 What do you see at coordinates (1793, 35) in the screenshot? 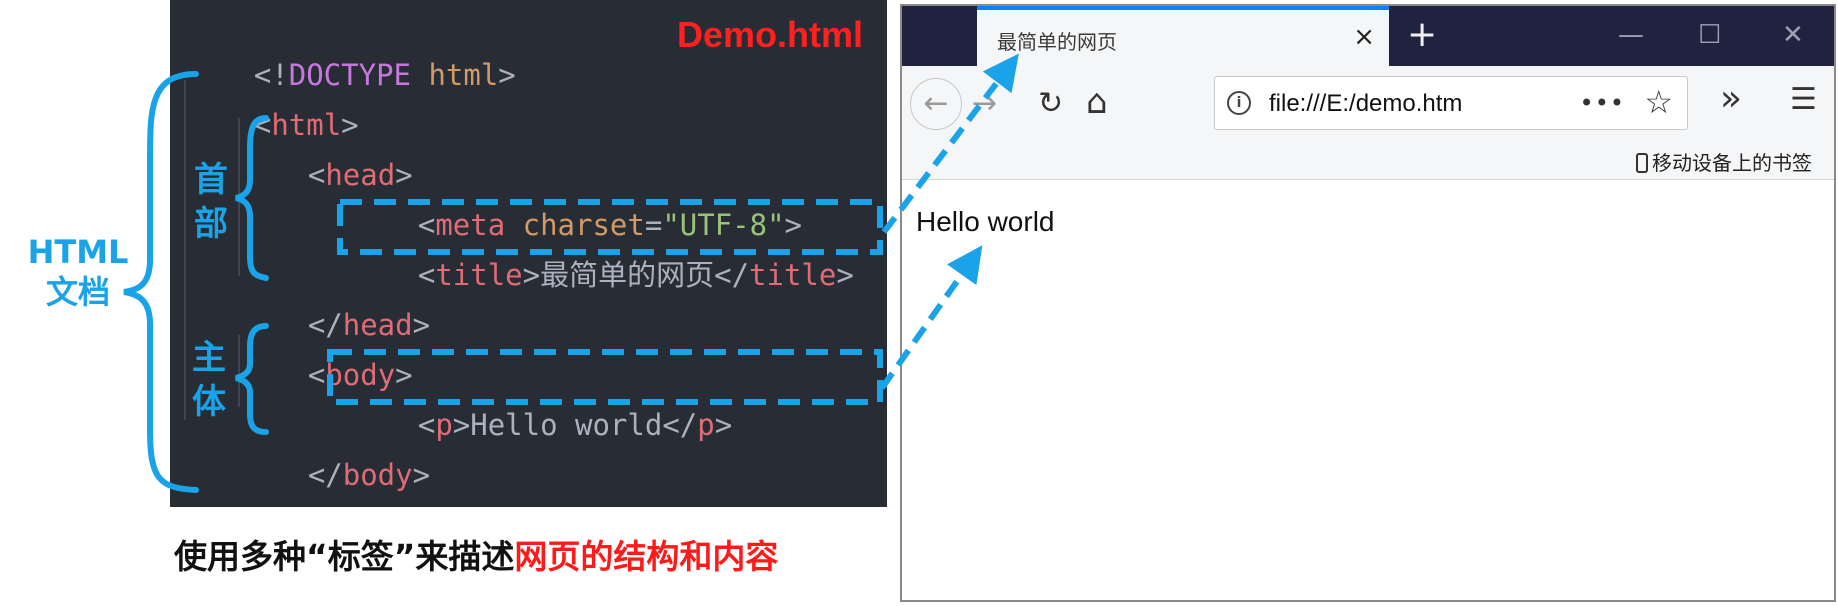
I see `close-window-icon: ✕` at bounding box center [1793, 35].